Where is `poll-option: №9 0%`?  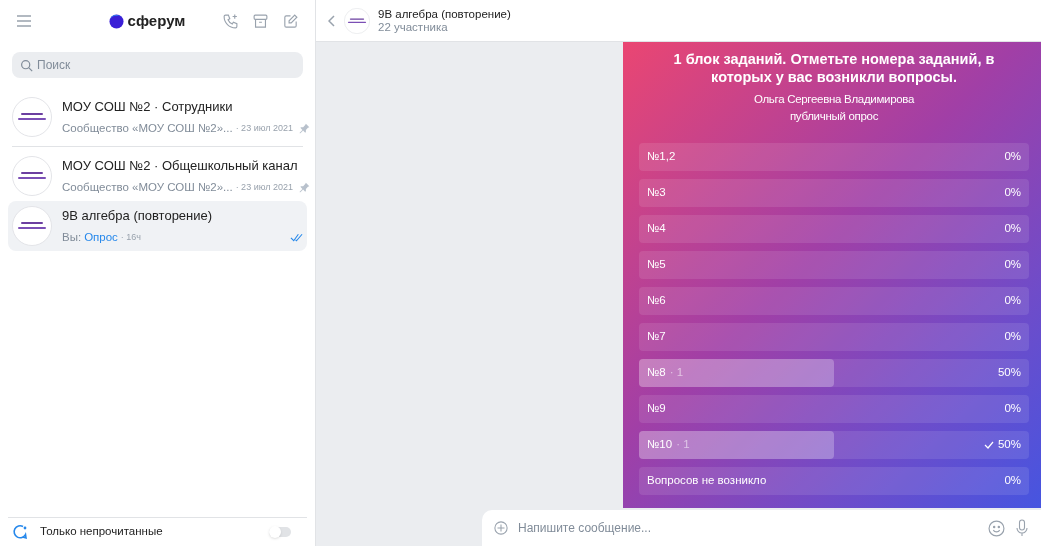
poll-option: №9 0% is located at coordinates (834, 408).